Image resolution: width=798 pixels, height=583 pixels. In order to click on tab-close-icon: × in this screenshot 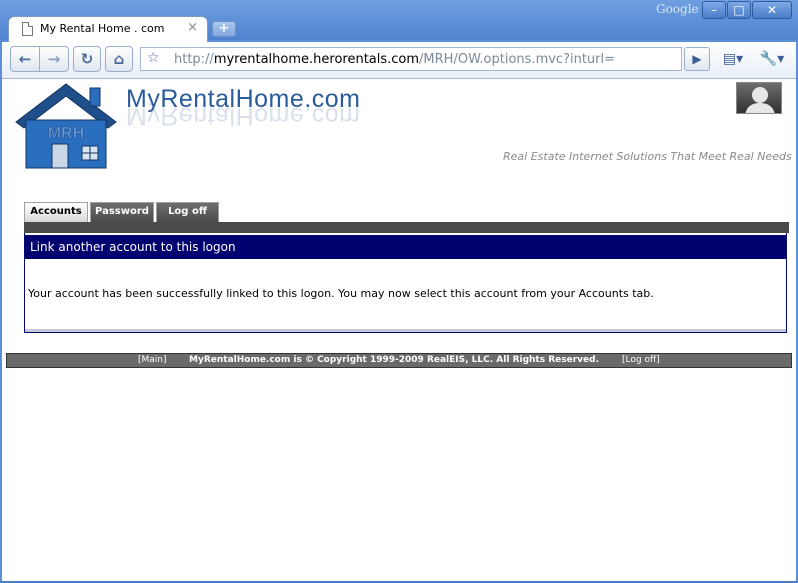, I will do `click(192, 27)`.